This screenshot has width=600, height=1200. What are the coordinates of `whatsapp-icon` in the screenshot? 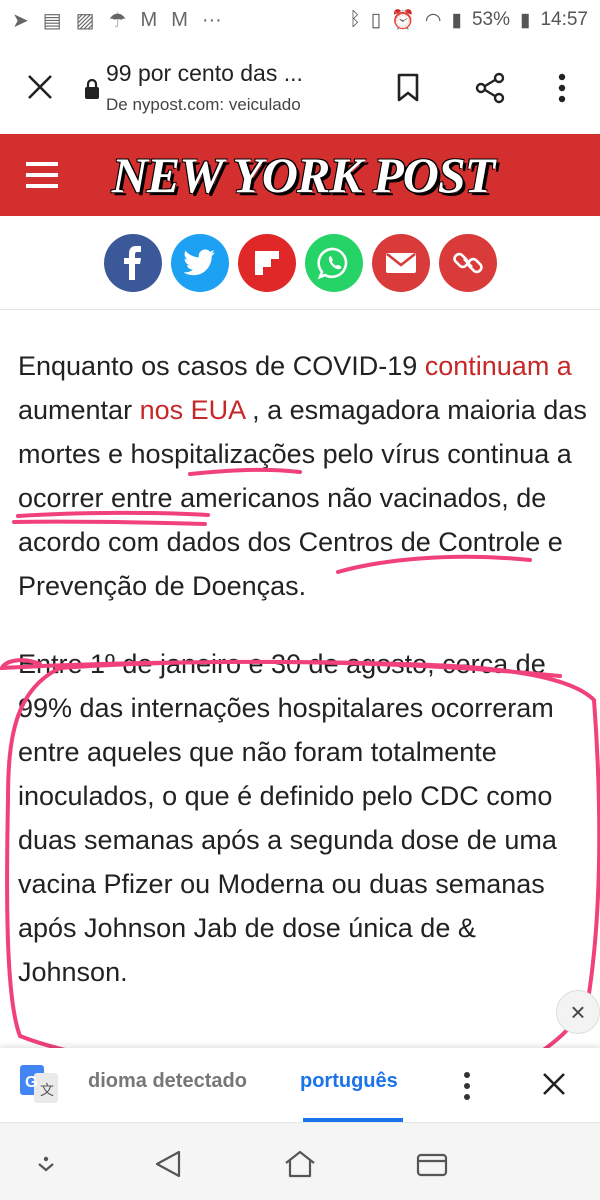 It's located at (332, 263).